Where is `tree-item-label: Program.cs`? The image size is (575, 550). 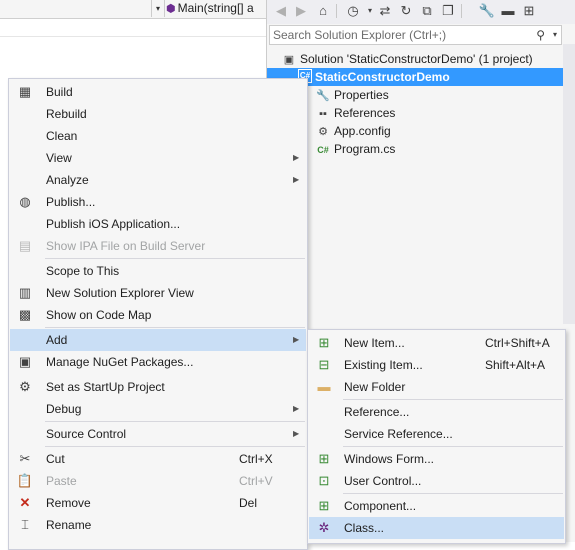
tree-item-label: Program.cs is located at coordinates (365, 149).